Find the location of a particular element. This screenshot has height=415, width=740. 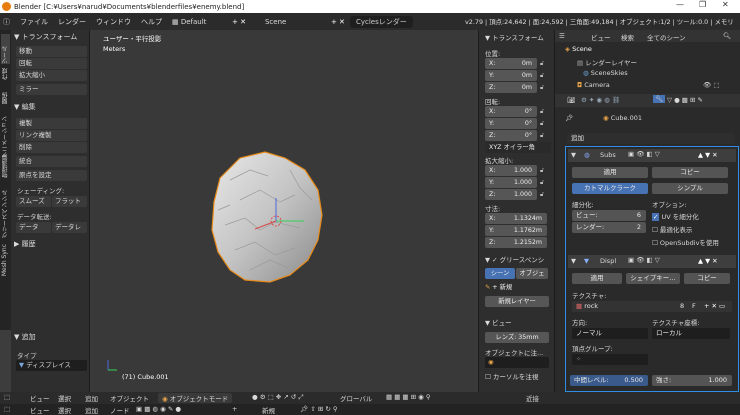

menu-object: オブジェクト is located at coordinates (129, 398).